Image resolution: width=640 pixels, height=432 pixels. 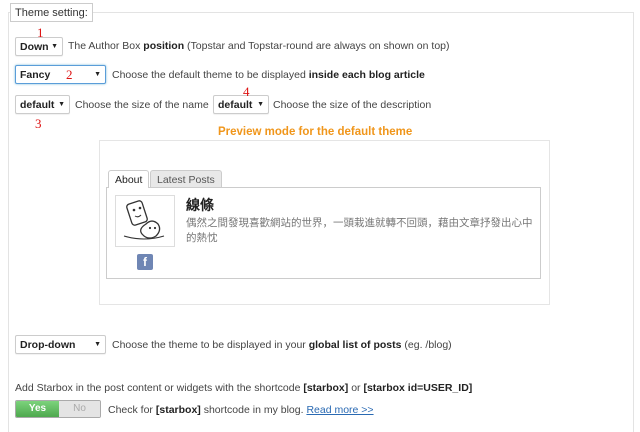 I want to click on author-description: 偶然之間發現喜歡網站的世界，一頭栽進就轉不回頭，藉由文章抒發出心中的熱忱, so click(x=359, y=230).